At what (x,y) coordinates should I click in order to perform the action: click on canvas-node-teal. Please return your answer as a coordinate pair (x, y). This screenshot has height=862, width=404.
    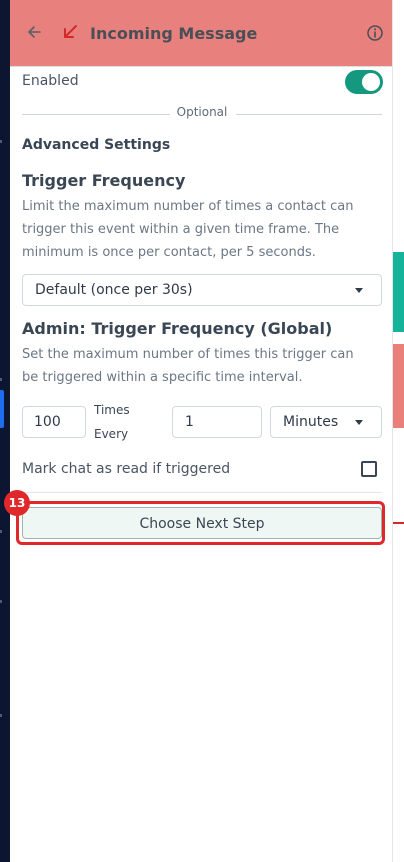
    Looking at the image, I should click on (398, 292).